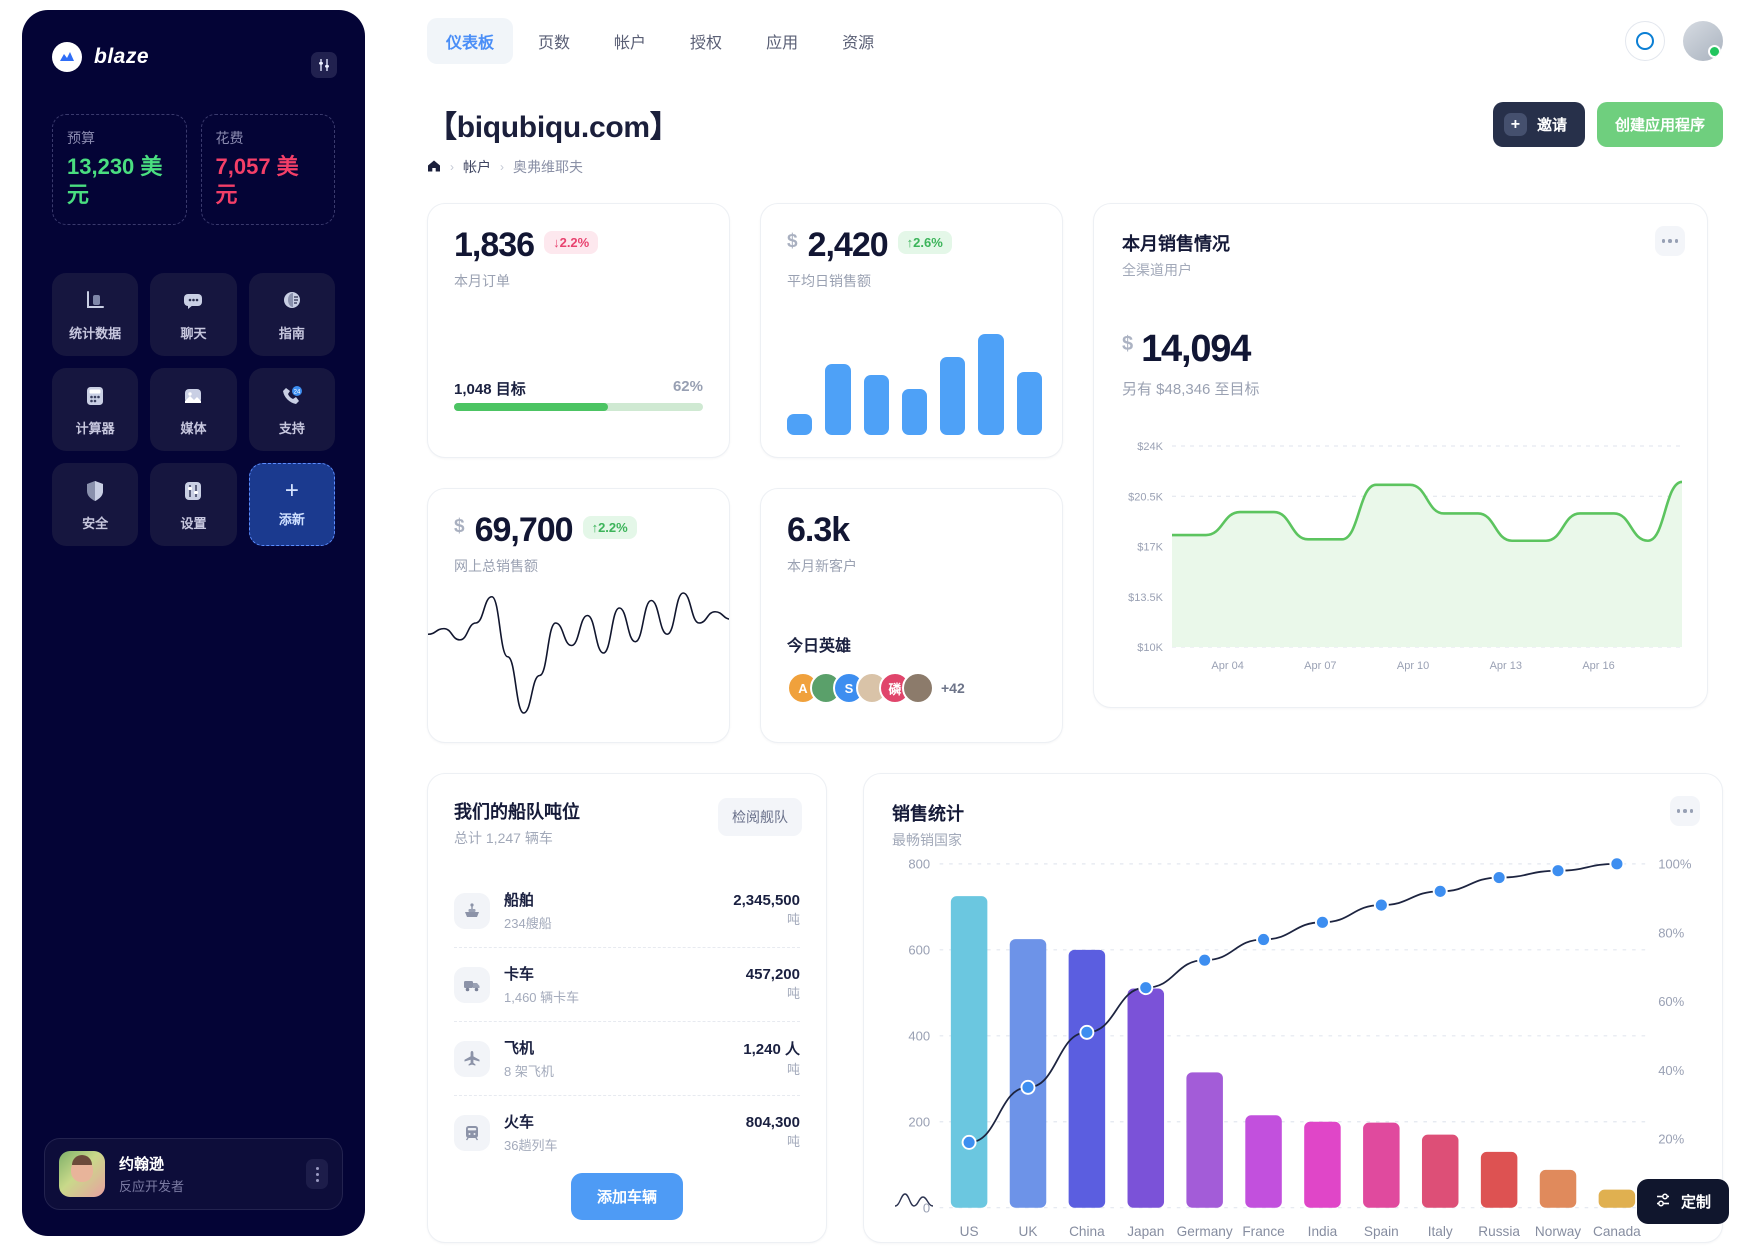 The image size is (1753, 1246). Describe the element at coordinates (95, 333) in the screenshot. I see `sidebar-item-label: 统计数据` at that location.